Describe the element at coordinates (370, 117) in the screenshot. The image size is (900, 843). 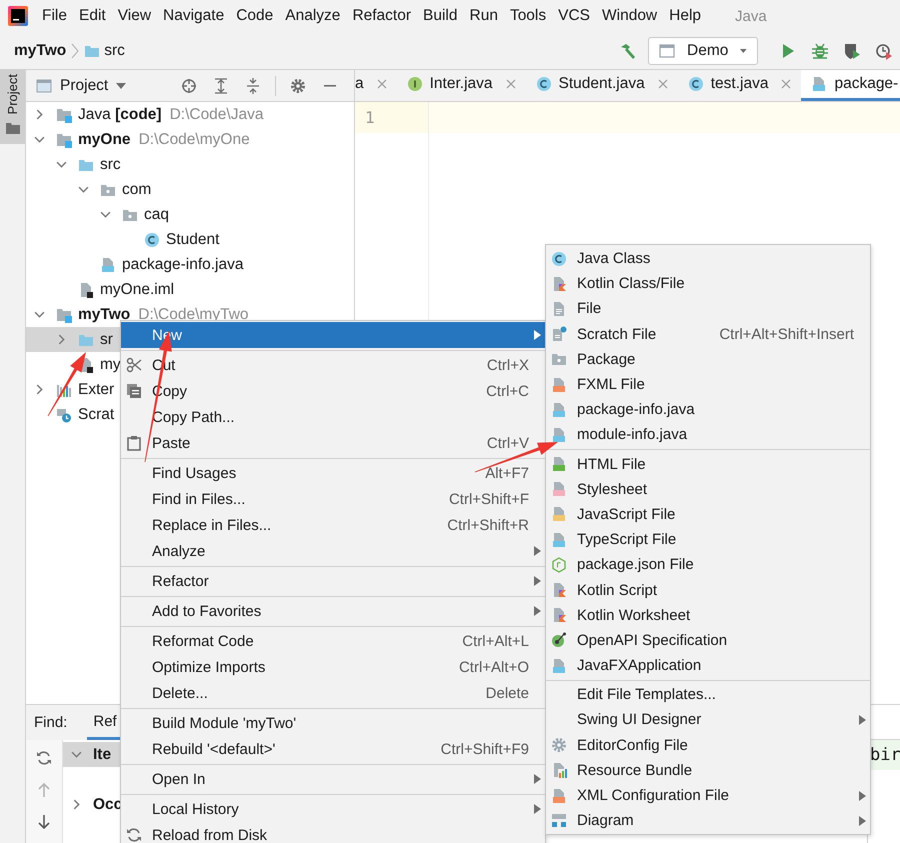
I see `line-number: 1` at that location.